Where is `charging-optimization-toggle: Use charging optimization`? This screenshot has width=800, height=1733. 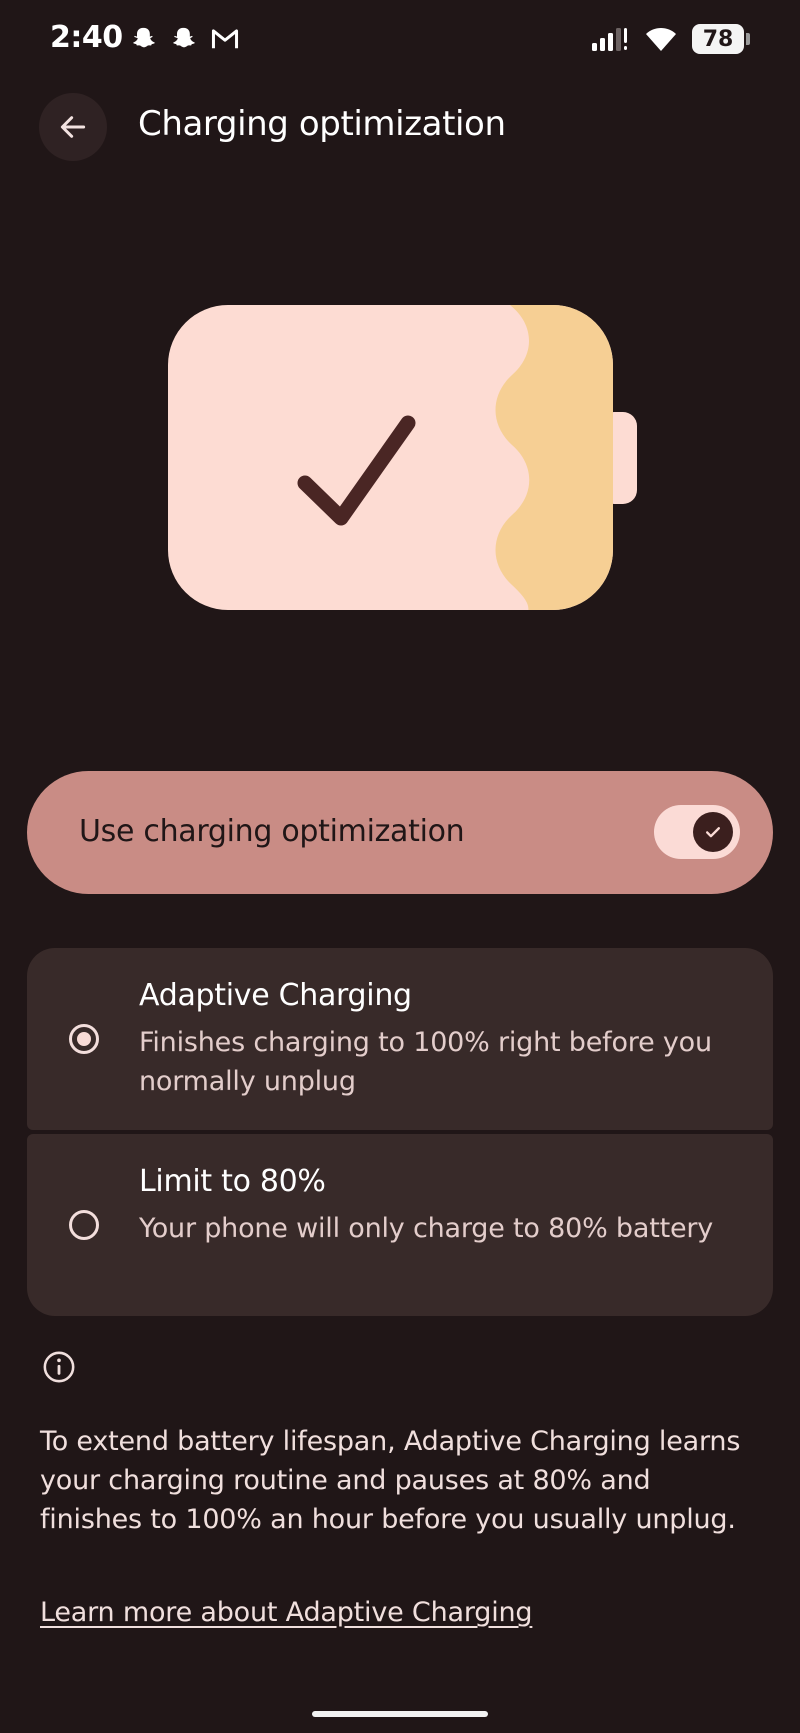
charging-optimization-toggle: Use charging optimization is located at coordinates (400, 832).